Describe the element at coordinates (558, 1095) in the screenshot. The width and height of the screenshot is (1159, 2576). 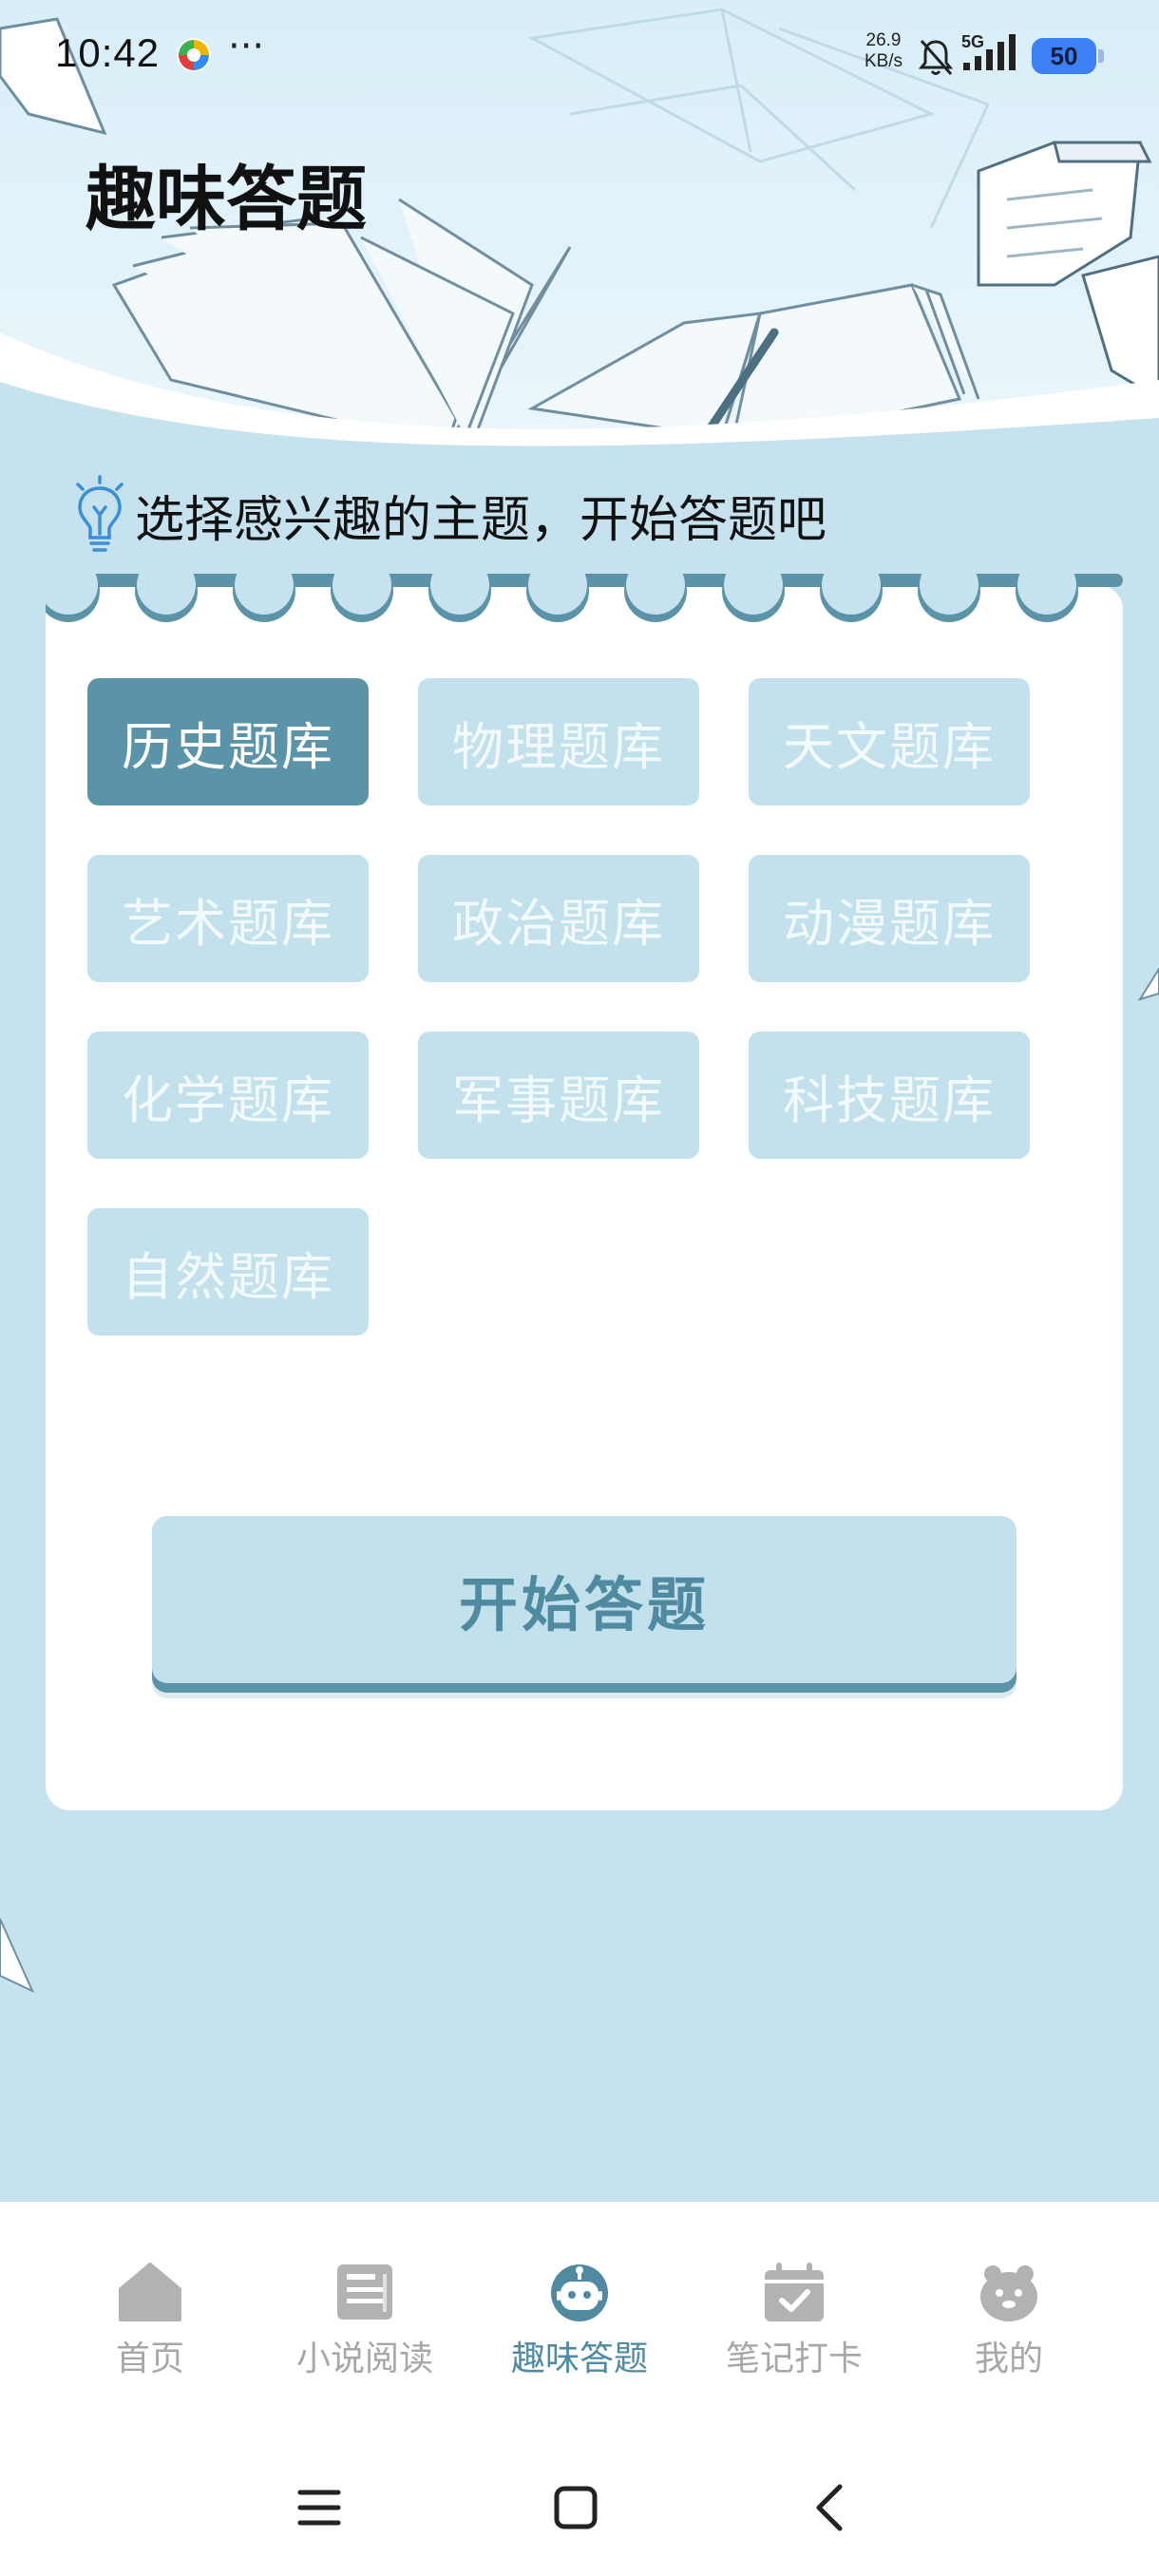
I see `topic-button: 军事题库` at that location.